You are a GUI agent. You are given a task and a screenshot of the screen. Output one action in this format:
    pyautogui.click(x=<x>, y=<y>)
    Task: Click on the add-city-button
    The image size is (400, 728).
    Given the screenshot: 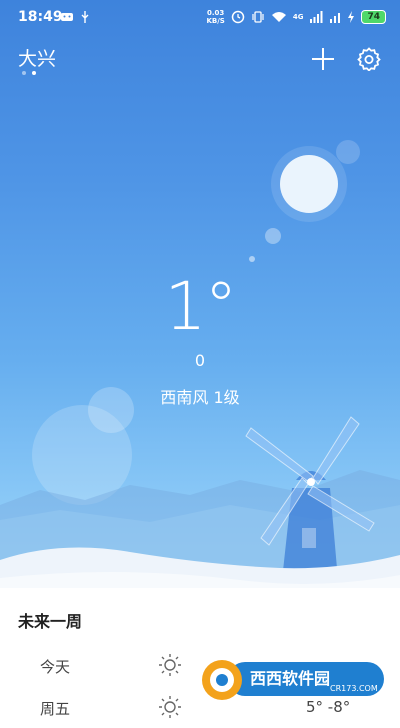 What is the action you would take?
    pyautogui.click(x=323, y=59)
    